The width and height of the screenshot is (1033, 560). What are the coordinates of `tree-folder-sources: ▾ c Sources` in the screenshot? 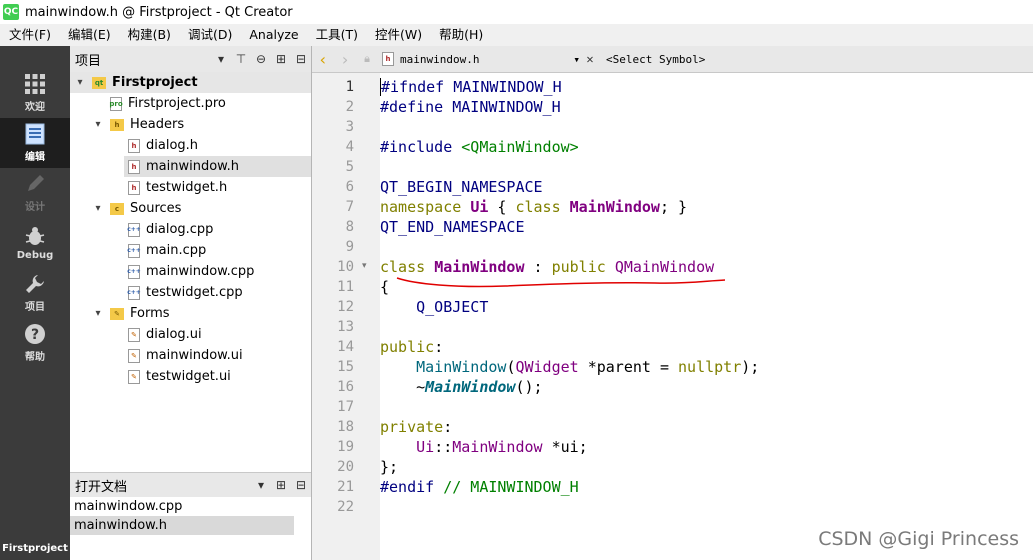 It's located at (136, 208).